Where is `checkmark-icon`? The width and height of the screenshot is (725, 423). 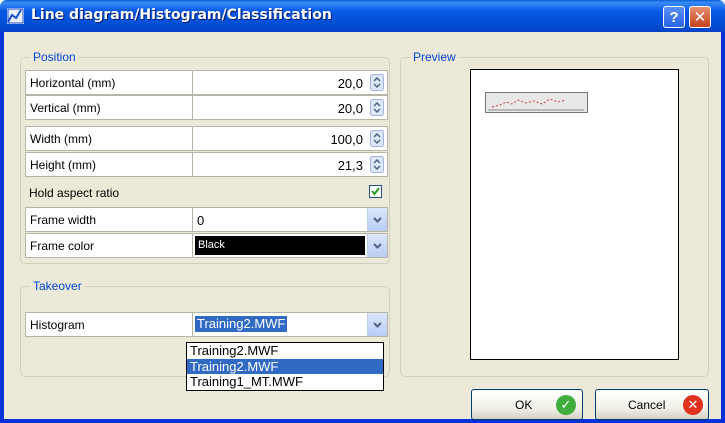 checkmark-icon is located at coordinates (375, 191).